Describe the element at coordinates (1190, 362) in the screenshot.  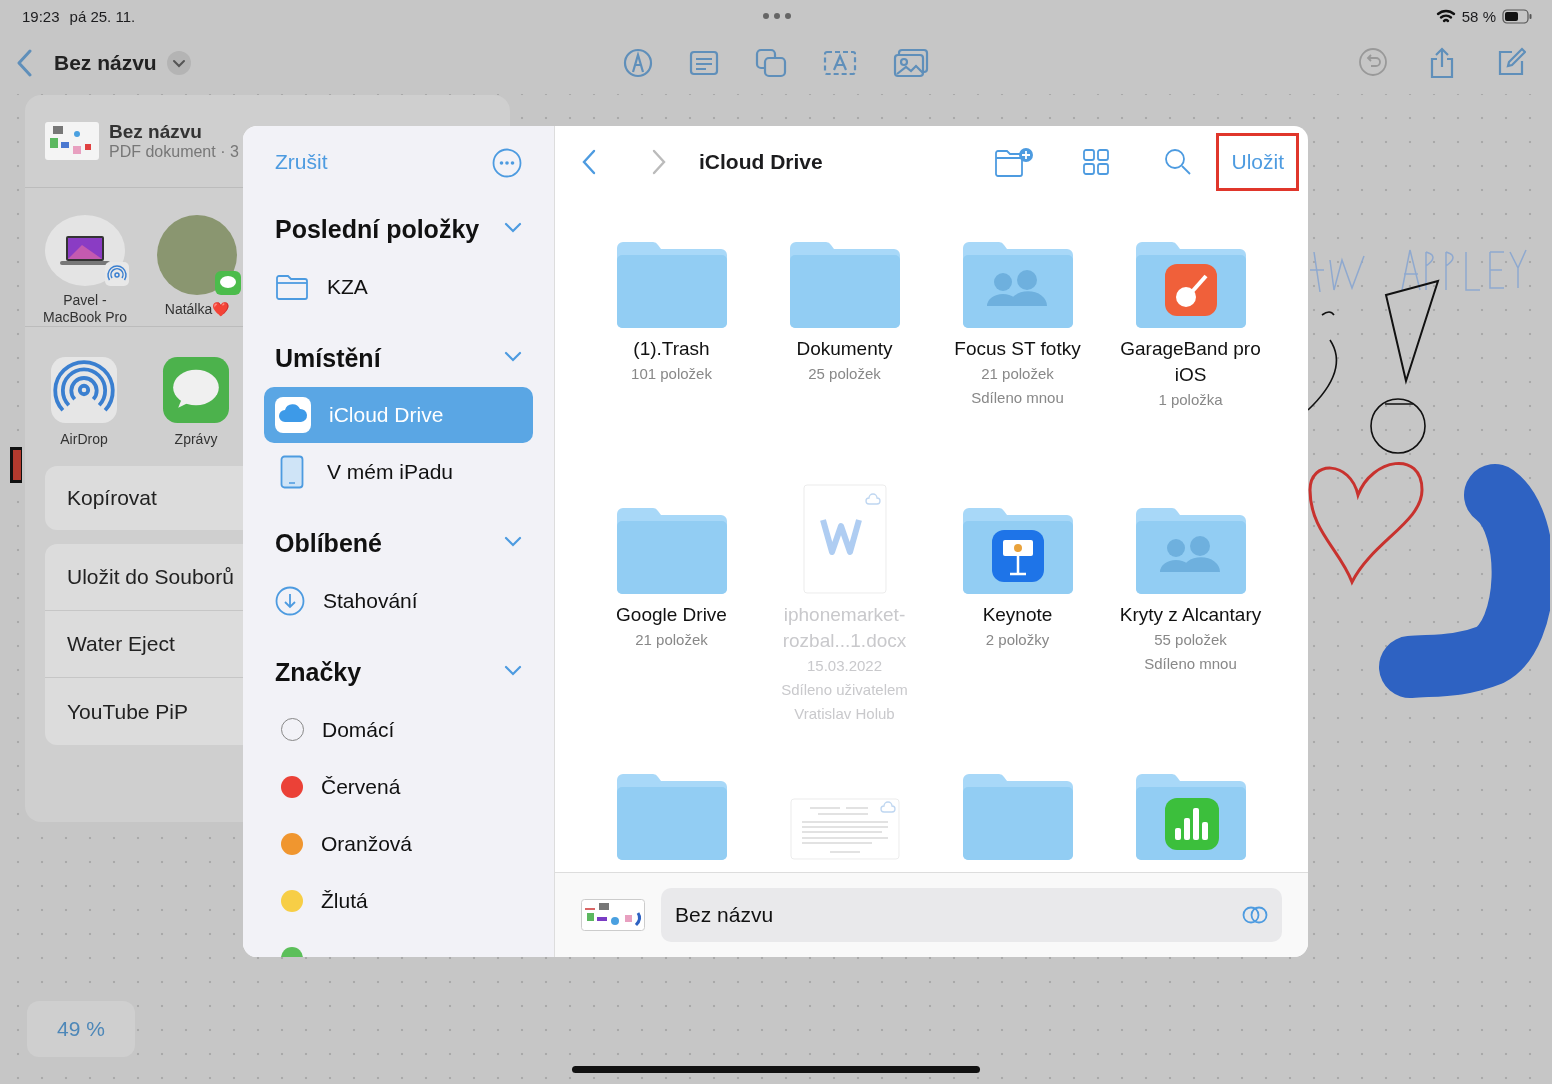
I see `file-name: GarageBand pro iOS` at that location.